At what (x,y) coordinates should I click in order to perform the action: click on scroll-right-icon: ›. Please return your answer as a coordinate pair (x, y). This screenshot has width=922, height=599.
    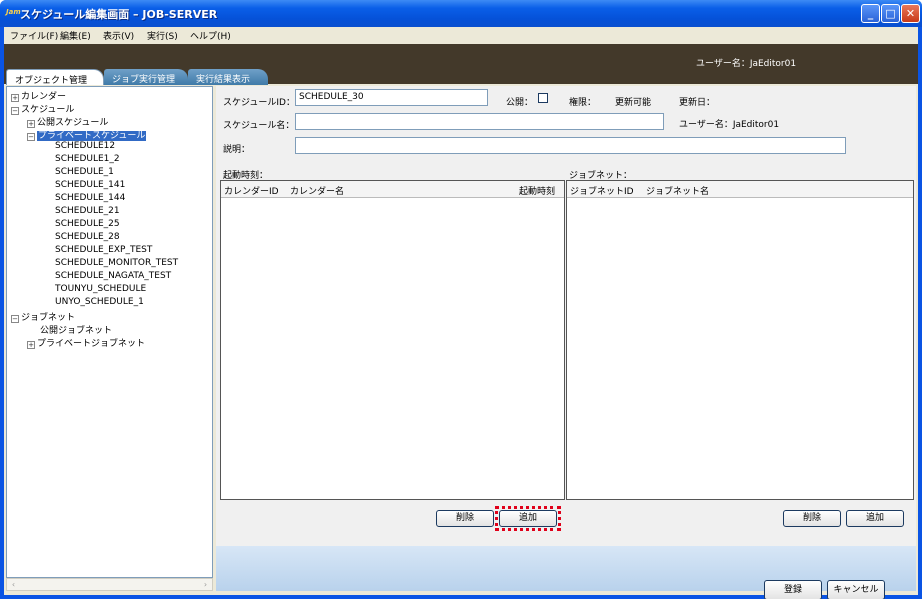
    Looking at the image, I should click on (205, 584).